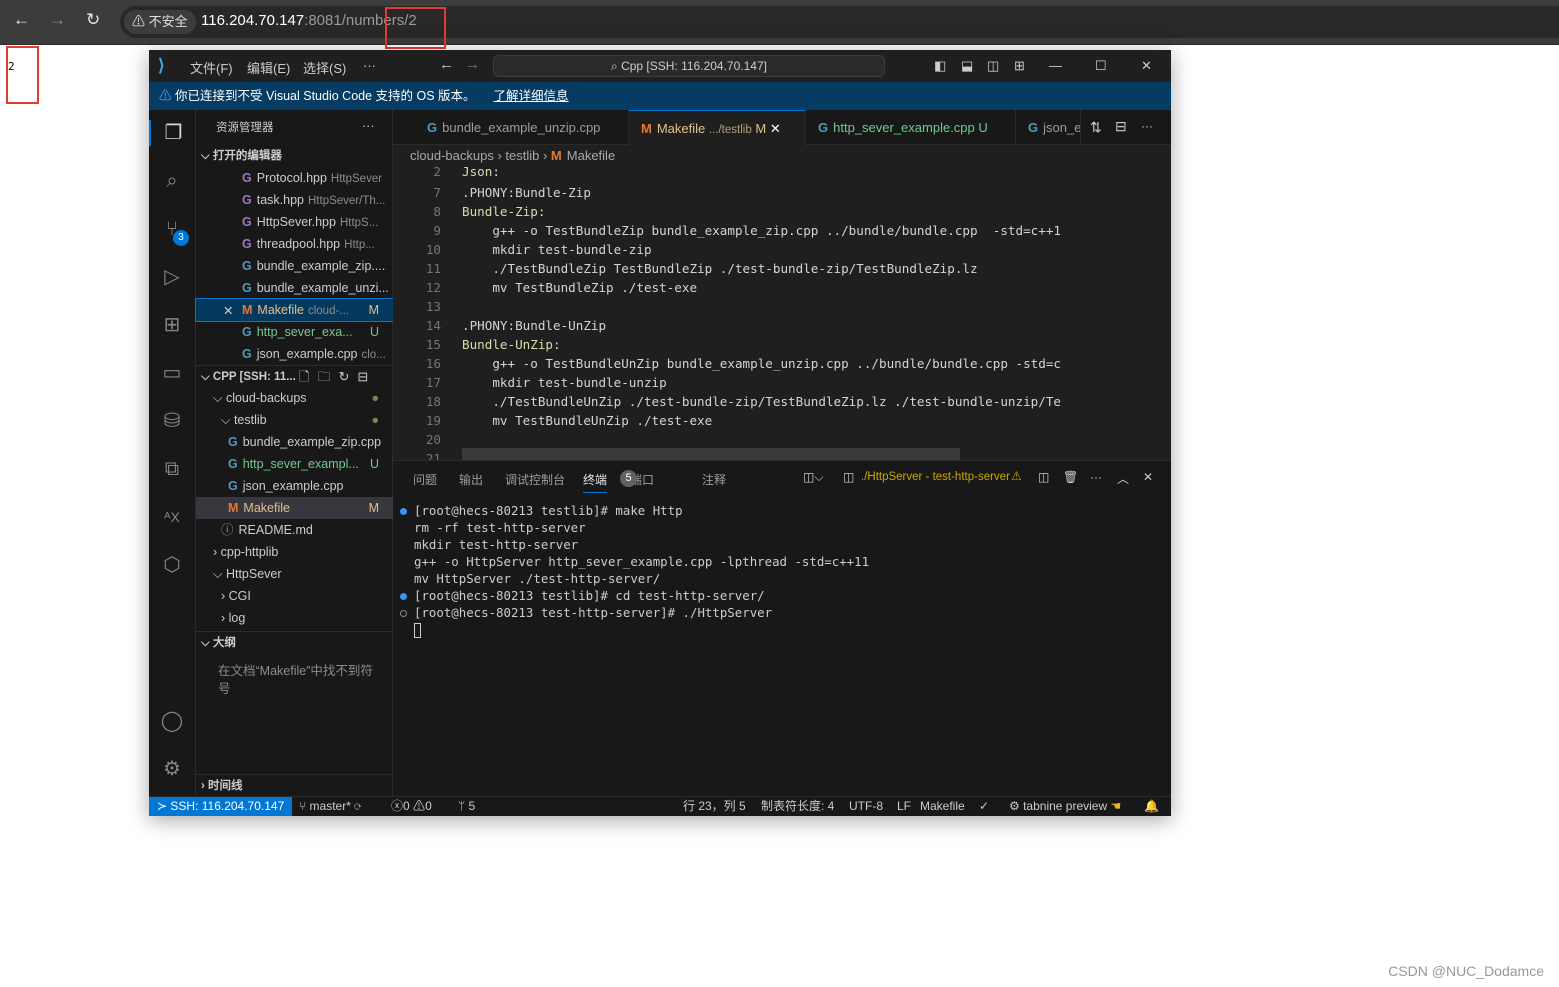 The height and width of the screenshot is (987, 1559). What do you see at coordinates (294, 420) in the screenshot?
I see `file-item: ⌵ testlib ●` at bounding box center [294, 420].